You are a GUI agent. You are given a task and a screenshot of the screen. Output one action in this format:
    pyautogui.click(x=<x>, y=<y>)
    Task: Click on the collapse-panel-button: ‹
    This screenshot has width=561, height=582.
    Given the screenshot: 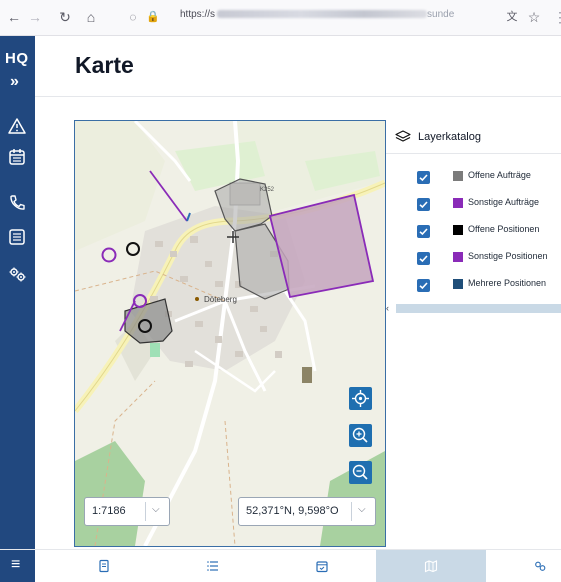 What is the action you would take?
    pyautogui.click(x=391, y=308)
    